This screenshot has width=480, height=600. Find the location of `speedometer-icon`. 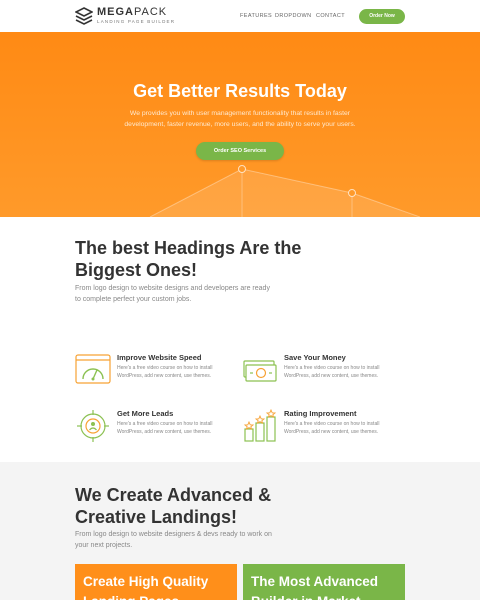

speedometer-icon is located at coordinates (93, 369).